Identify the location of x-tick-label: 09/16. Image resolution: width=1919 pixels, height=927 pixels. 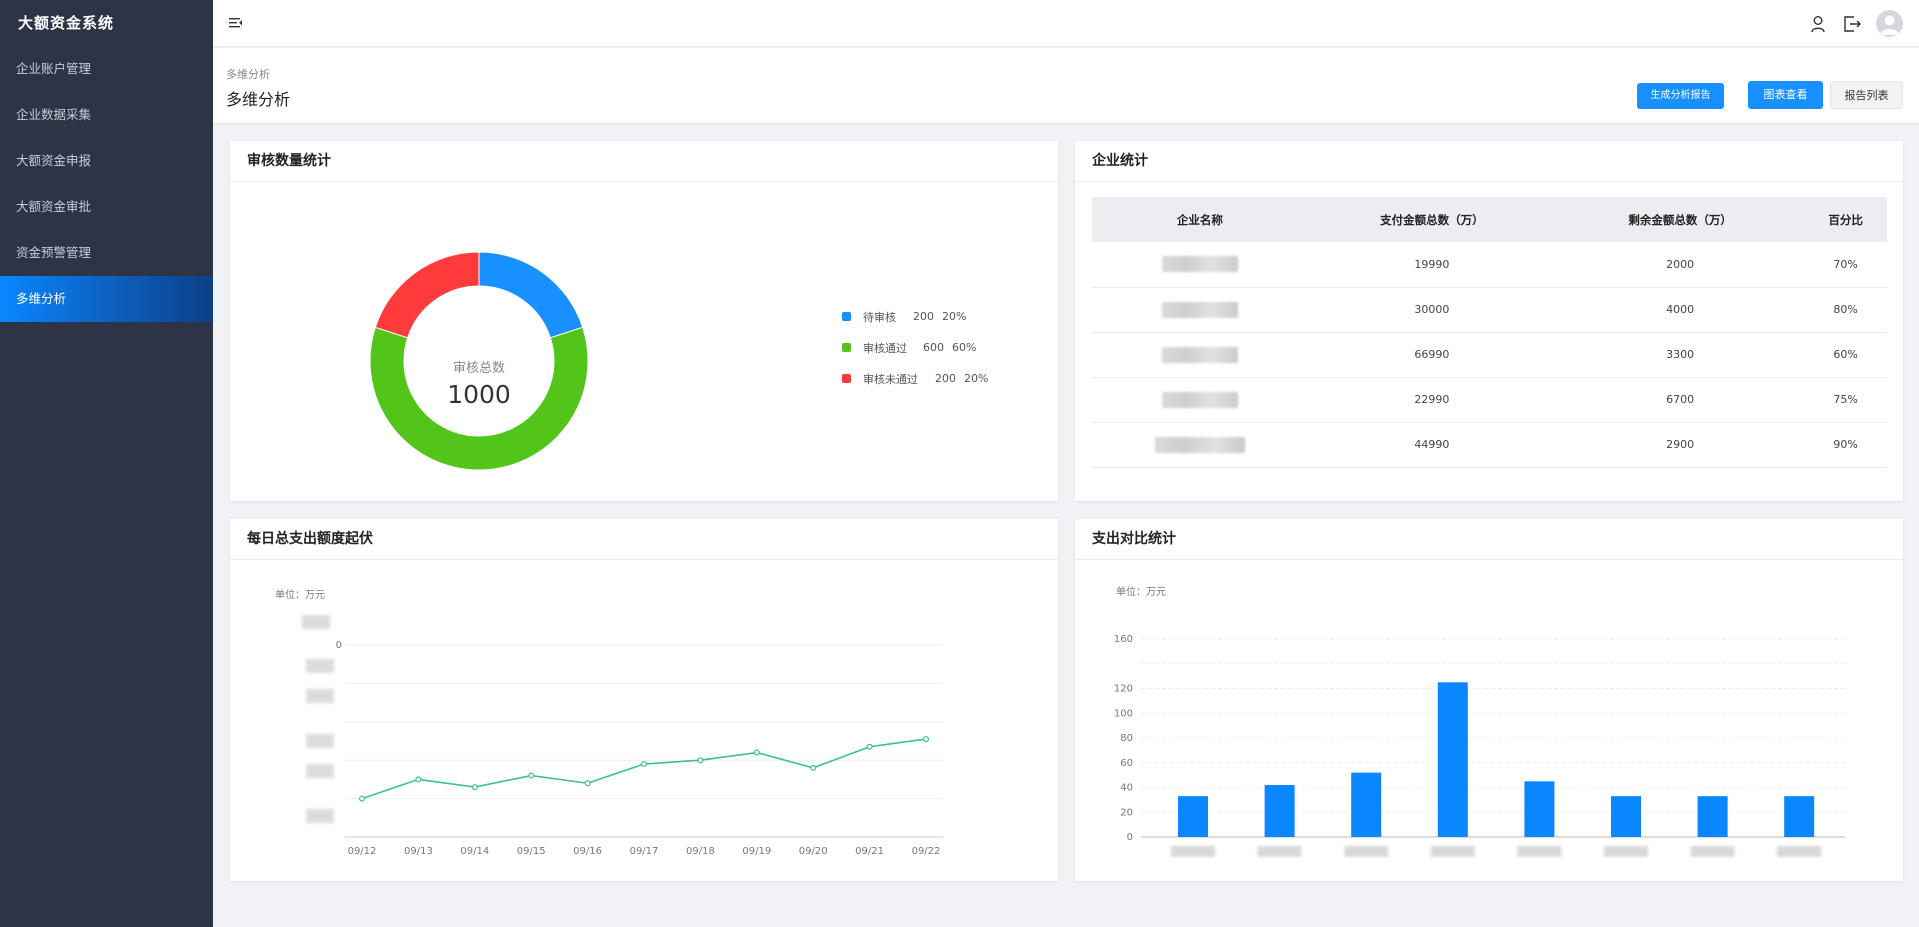
(587, 851).